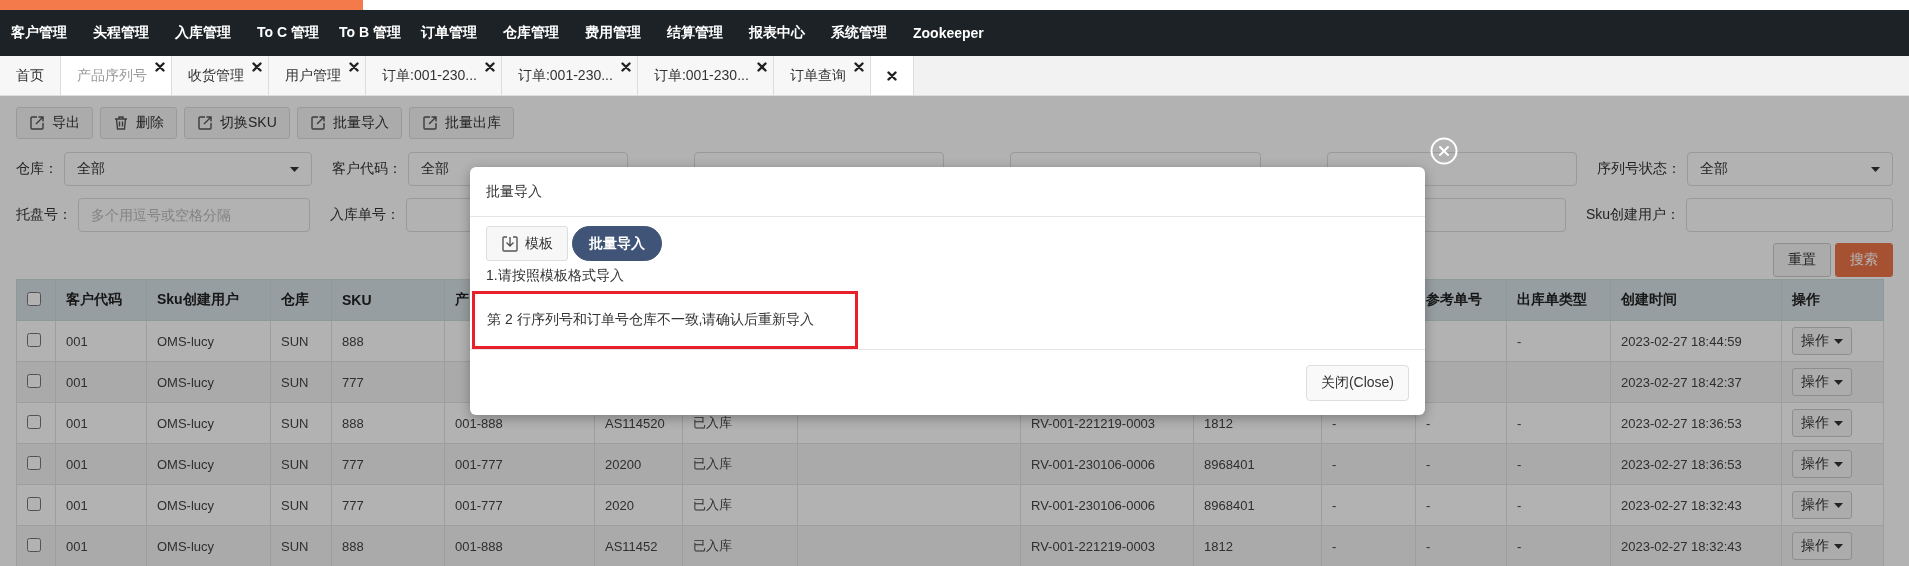 This screenshot has height=566, width=1909. Describe the element at coordinates (388, 464) in the screenshot. I see `table-cell: 777` at that location.